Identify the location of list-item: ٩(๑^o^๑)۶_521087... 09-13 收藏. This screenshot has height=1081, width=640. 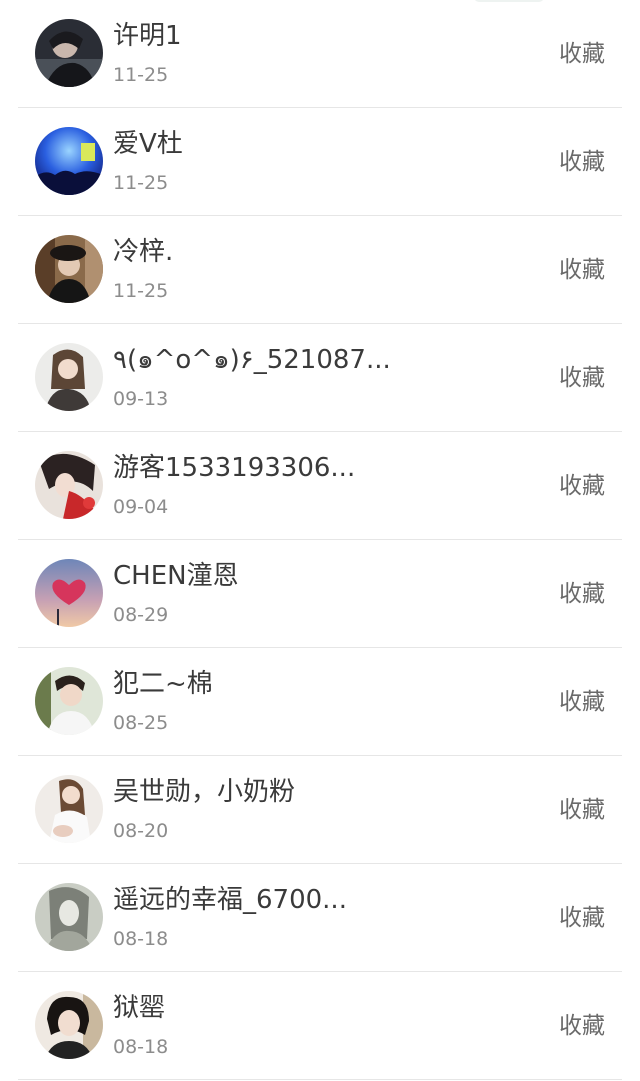
(320, 378).